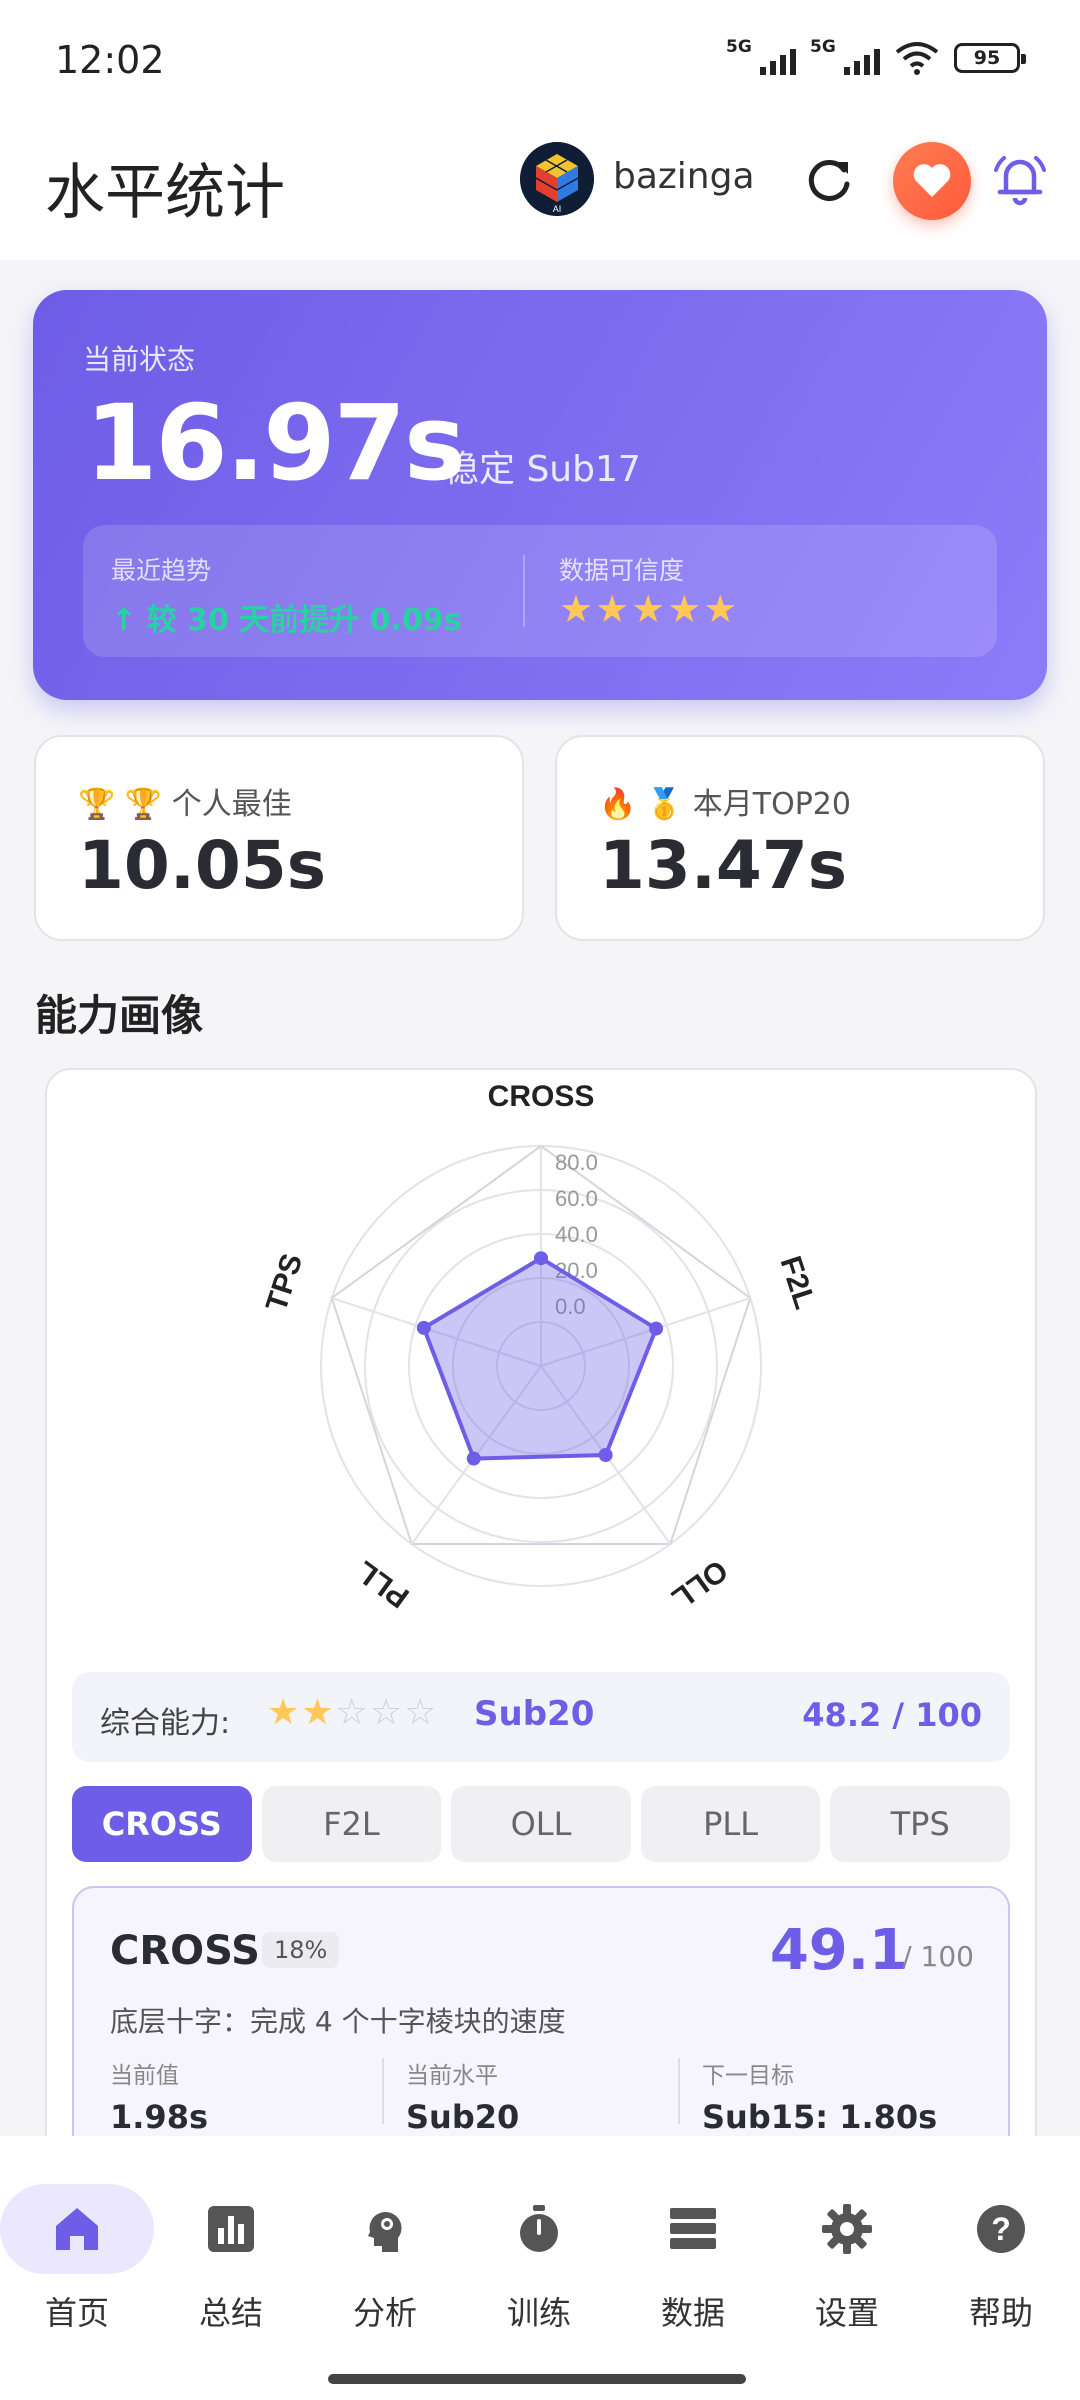  Describe the element at coordinates (185, 1951) in the screenshot. I see `detail-name: CROSS` at that location.